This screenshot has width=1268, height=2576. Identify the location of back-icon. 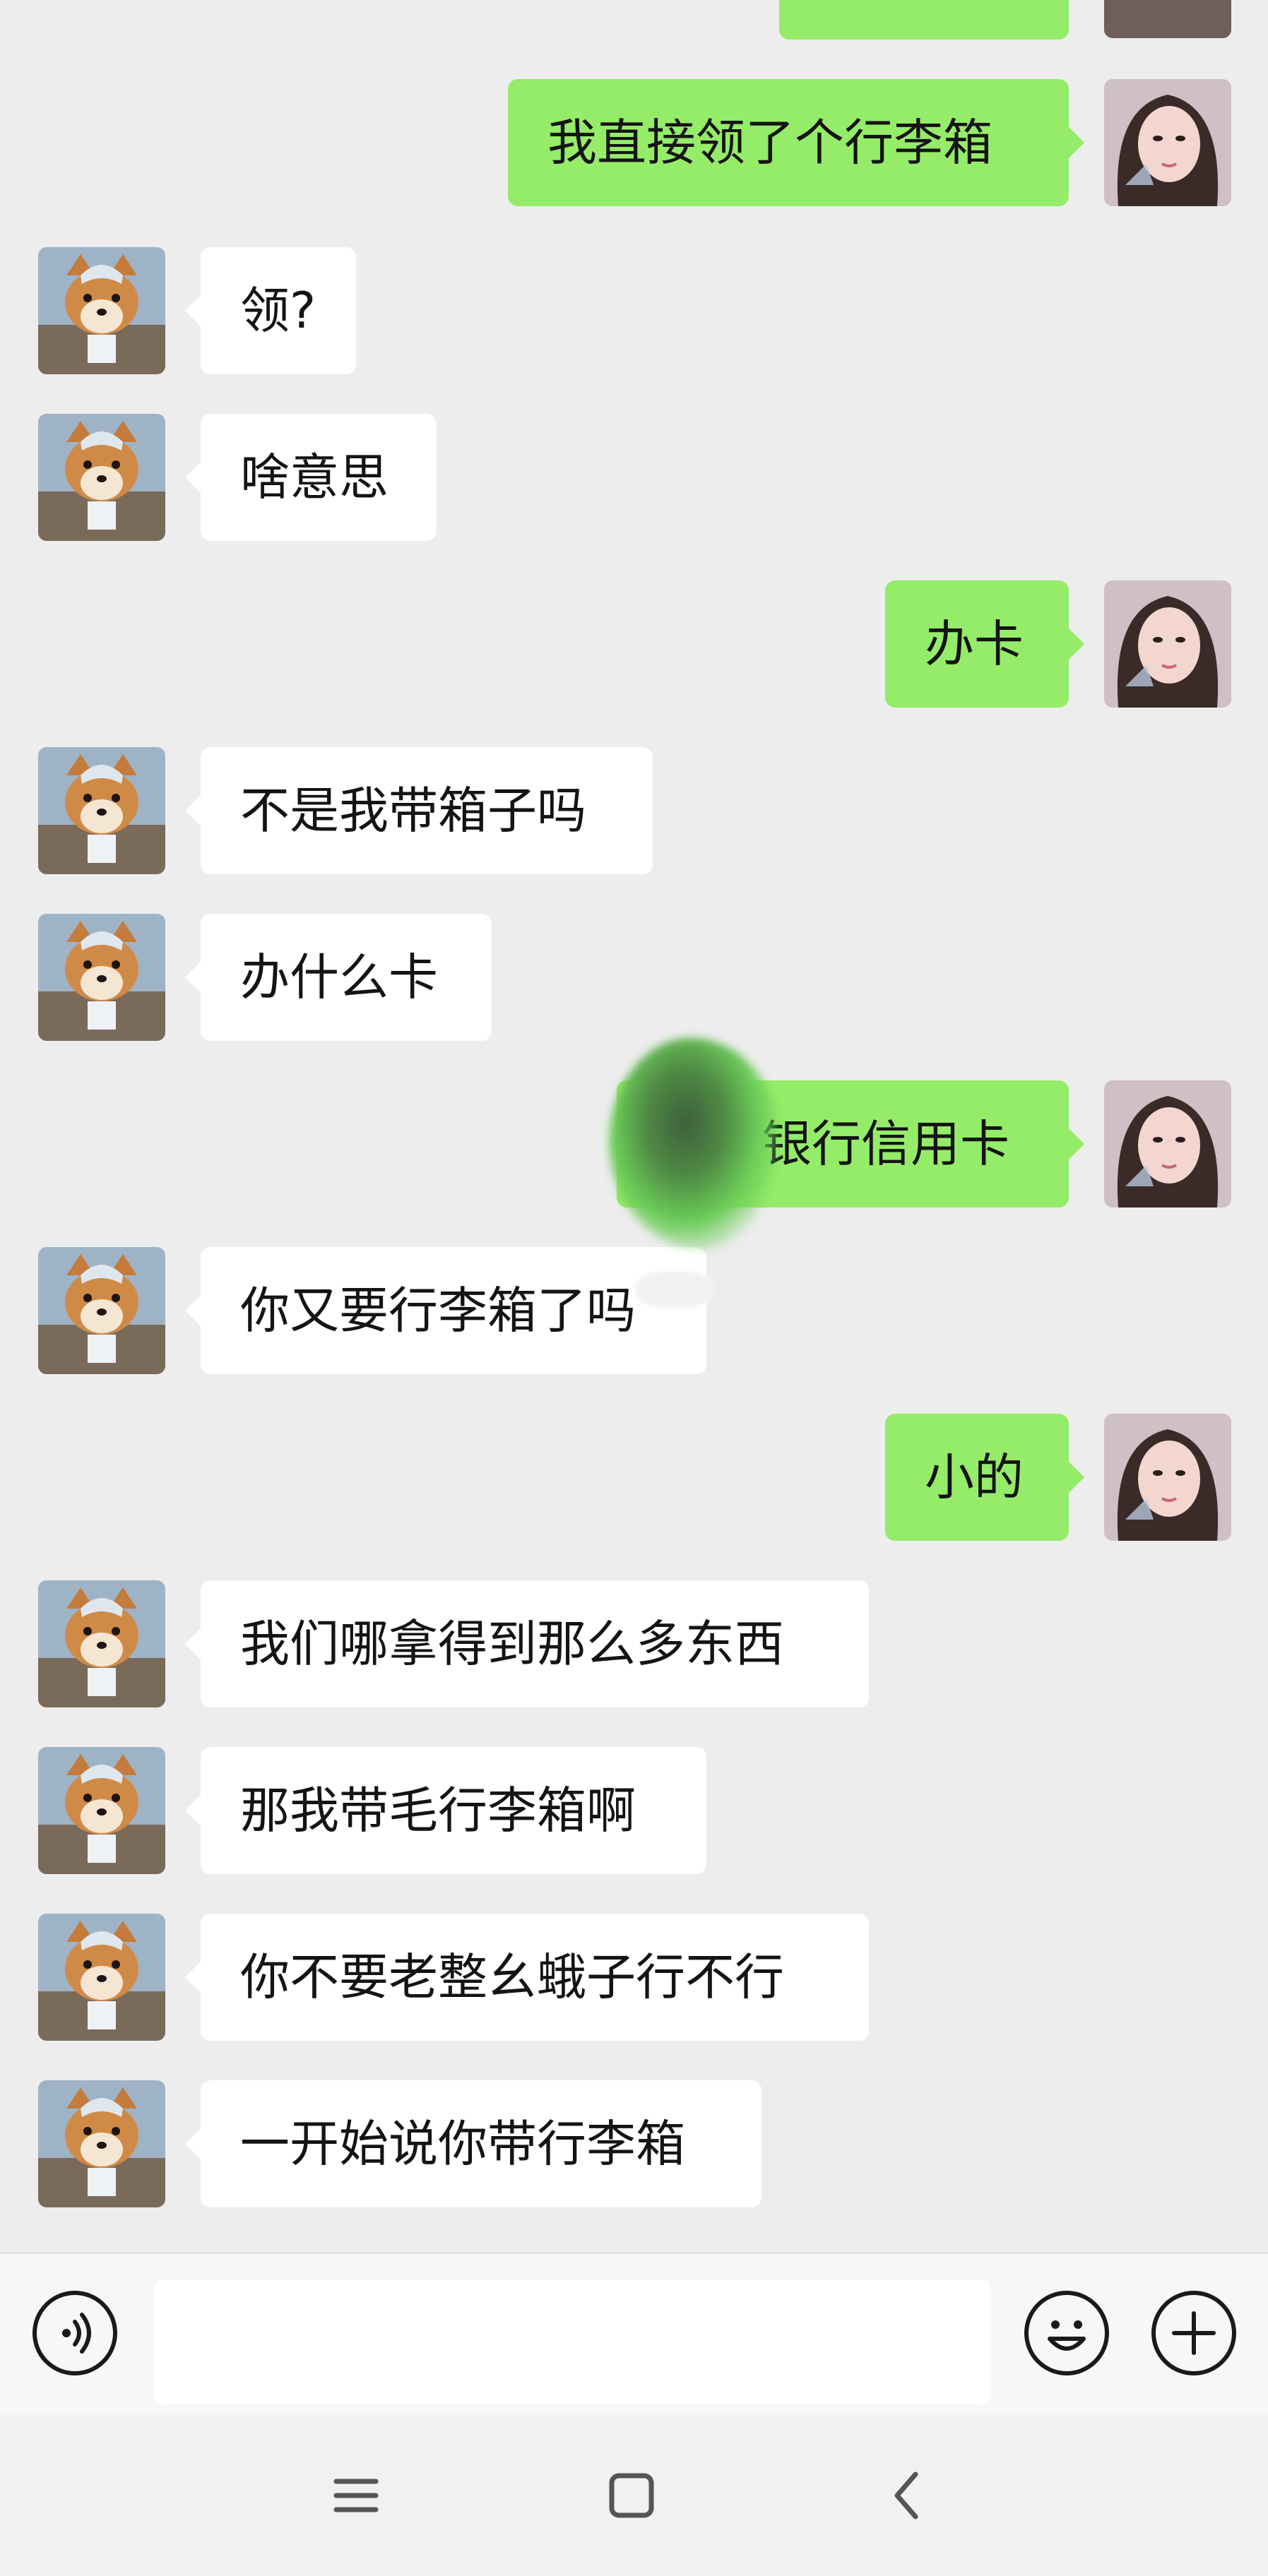
(906, 2495).